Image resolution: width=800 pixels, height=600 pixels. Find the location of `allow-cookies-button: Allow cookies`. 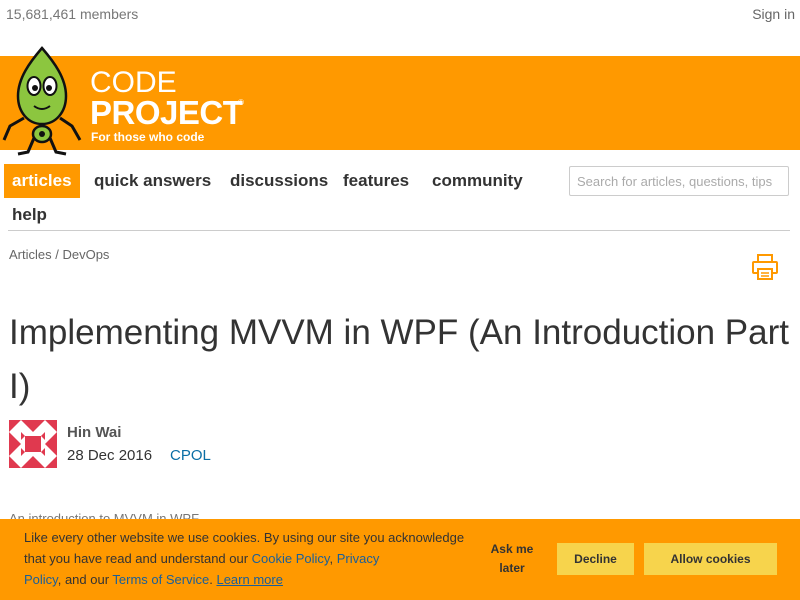

allow-cookies-button: Allow cookies is located at coordinates (710, 559).